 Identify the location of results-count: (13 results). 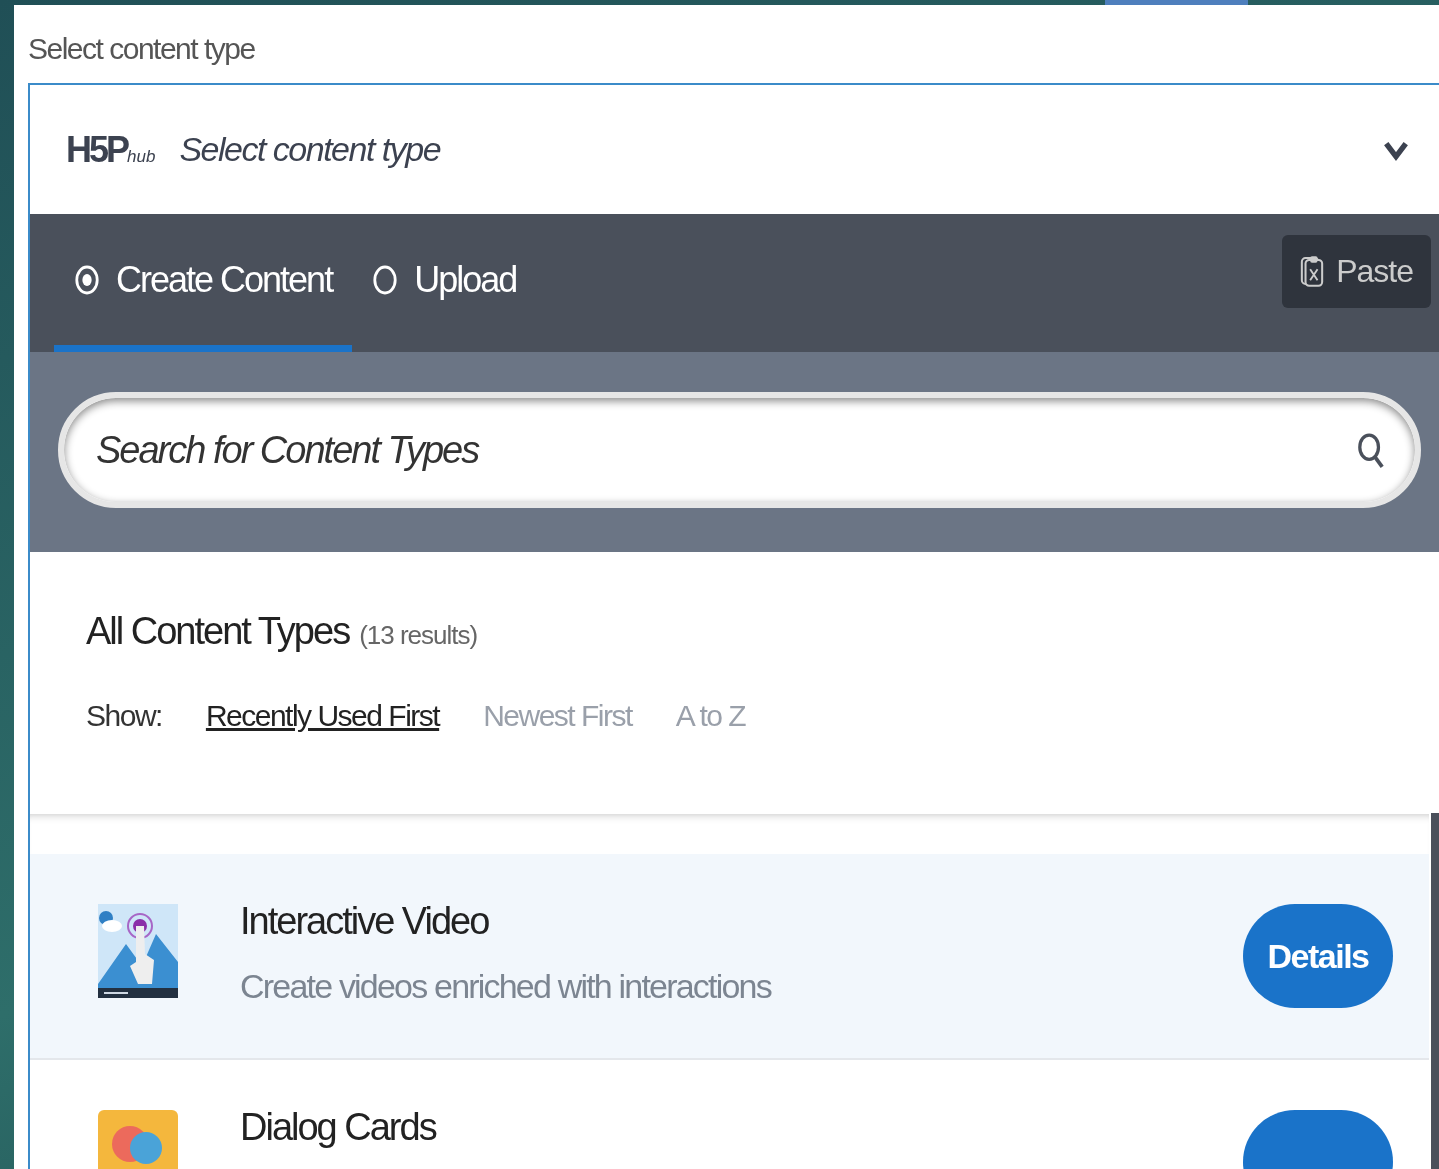
(418, 635).